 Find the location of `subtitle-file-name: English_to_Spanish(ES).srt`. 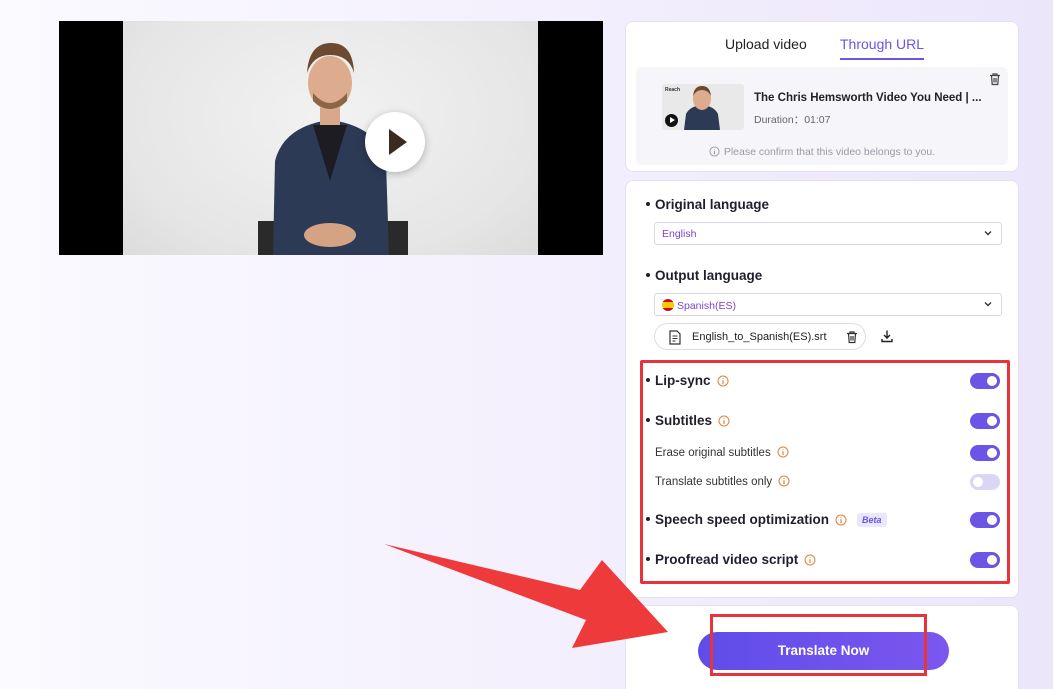

subtitle-file-name: English_to_Spanish(ES).srt is located at coordinates (759, 337).